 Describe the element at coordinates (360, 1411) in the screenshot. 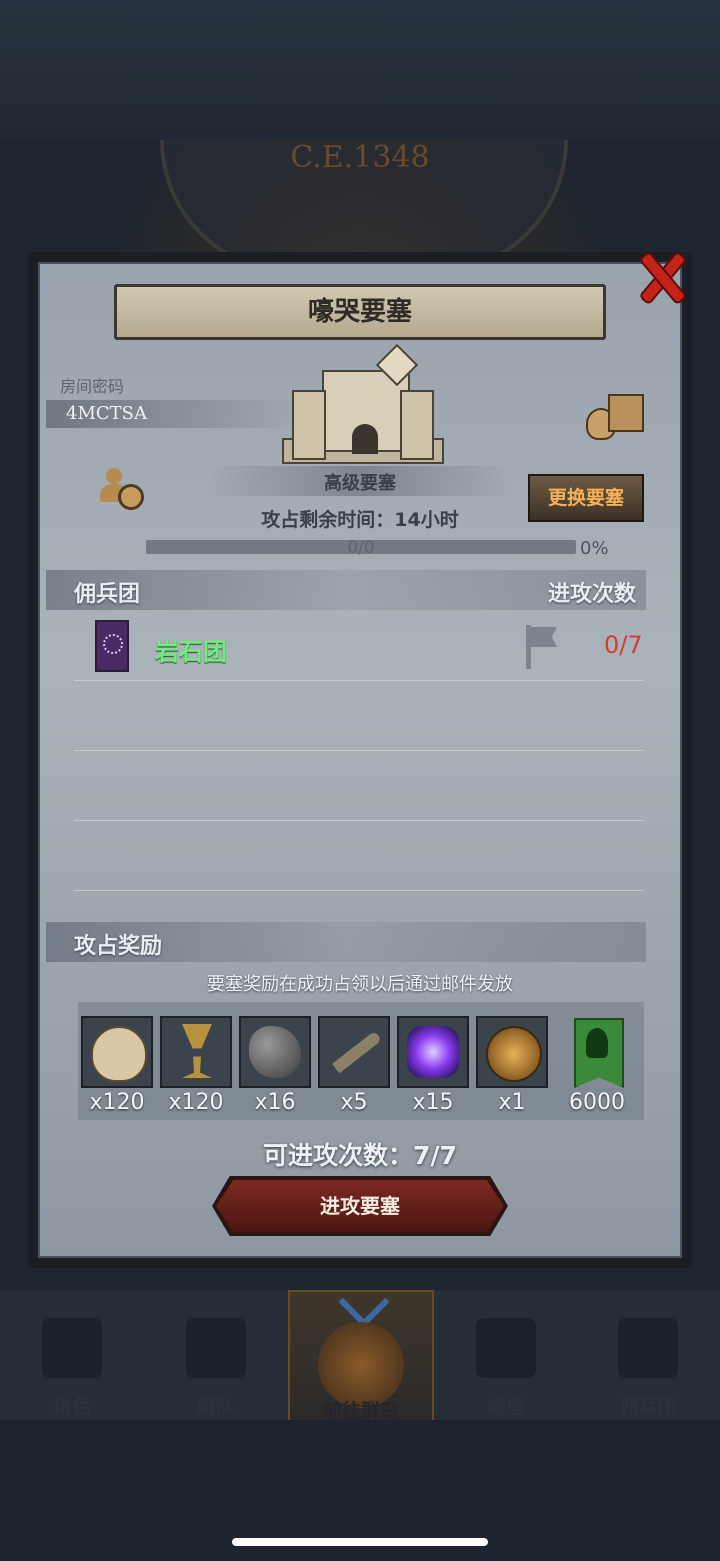

I see `nav-label: 前往群岛` at that location.